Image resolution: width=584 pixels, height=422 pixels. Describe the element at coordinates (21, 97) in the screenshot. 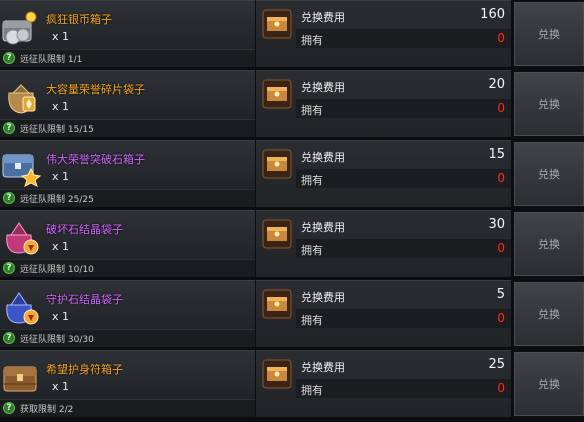

I see `honor-shard-bag-icon` at that location.